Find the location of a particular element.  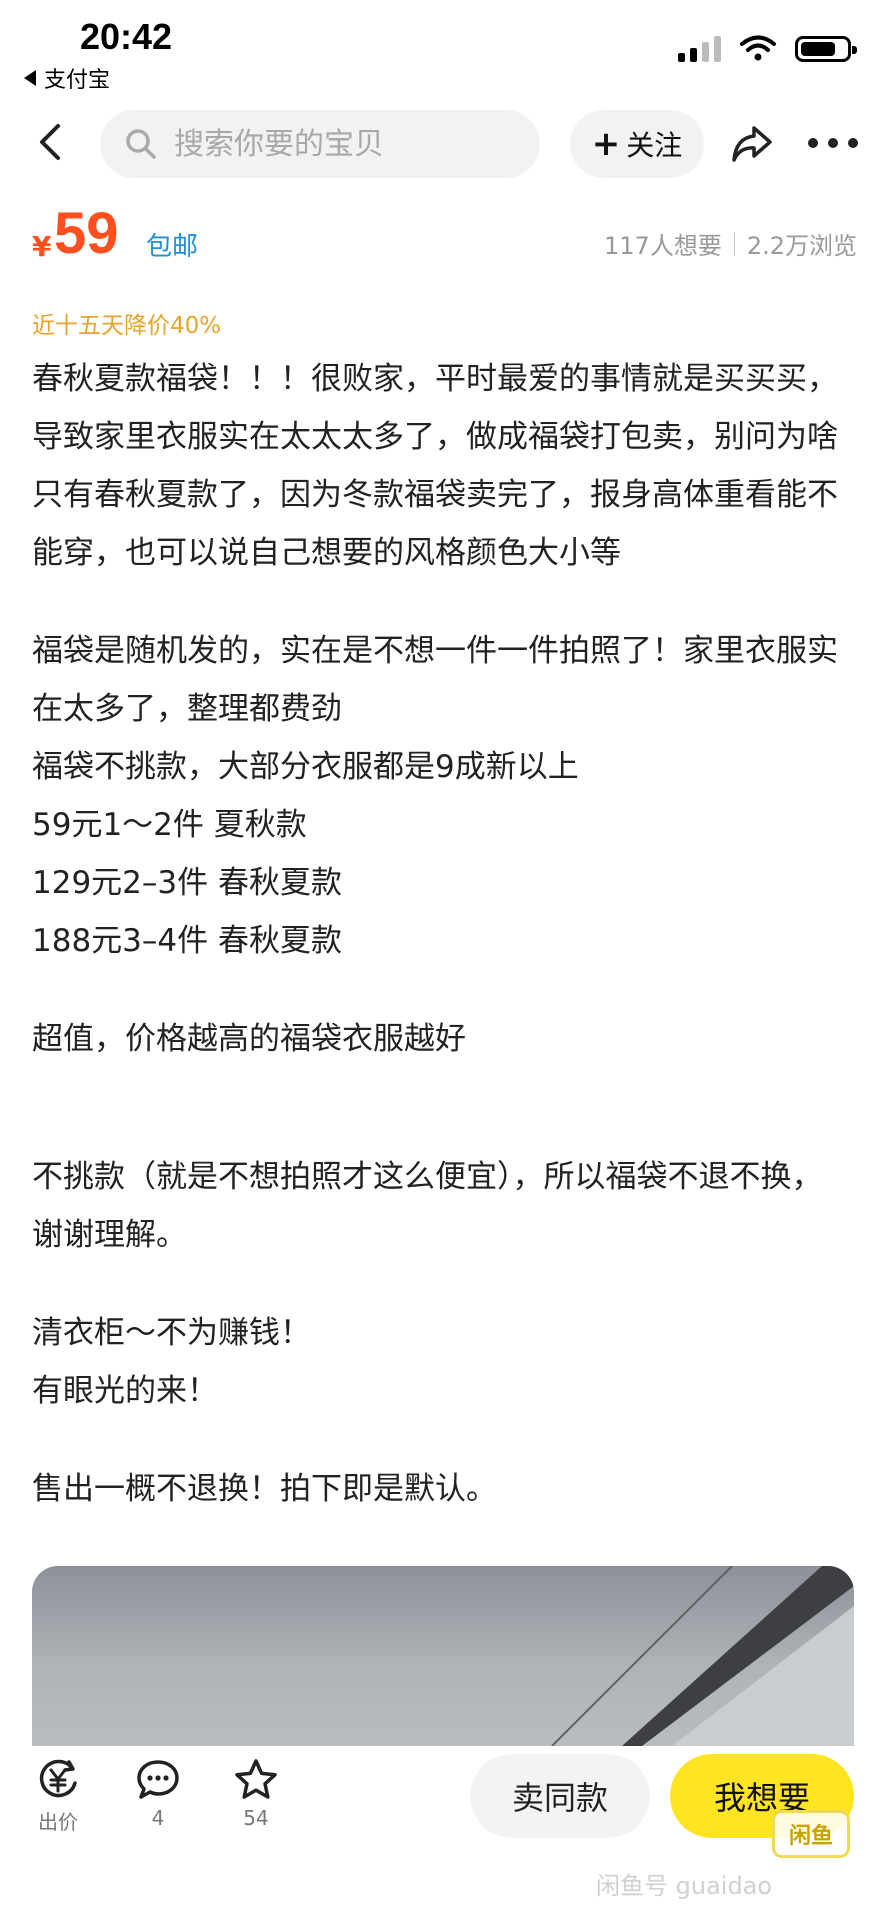

listing-stats: 117人想要 2.2万浏览 is located at coordinates (730, 243).